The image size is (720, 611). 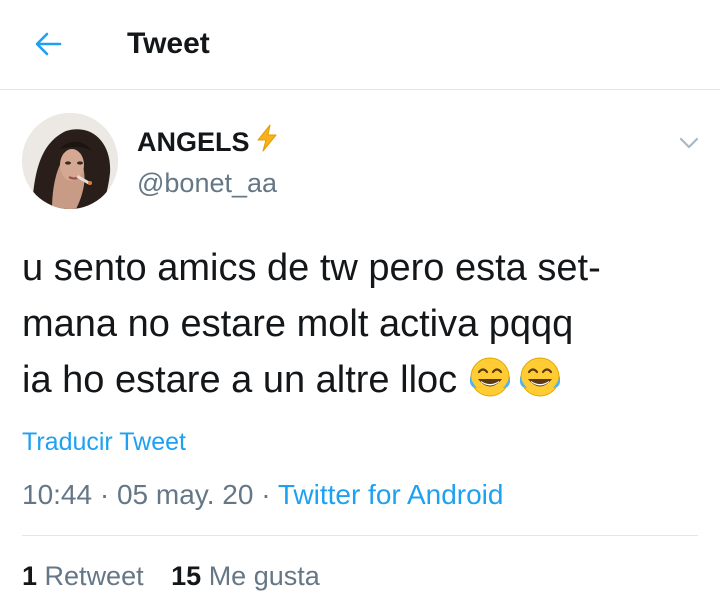 I want to click on back-button, so click(x=48, y=44).